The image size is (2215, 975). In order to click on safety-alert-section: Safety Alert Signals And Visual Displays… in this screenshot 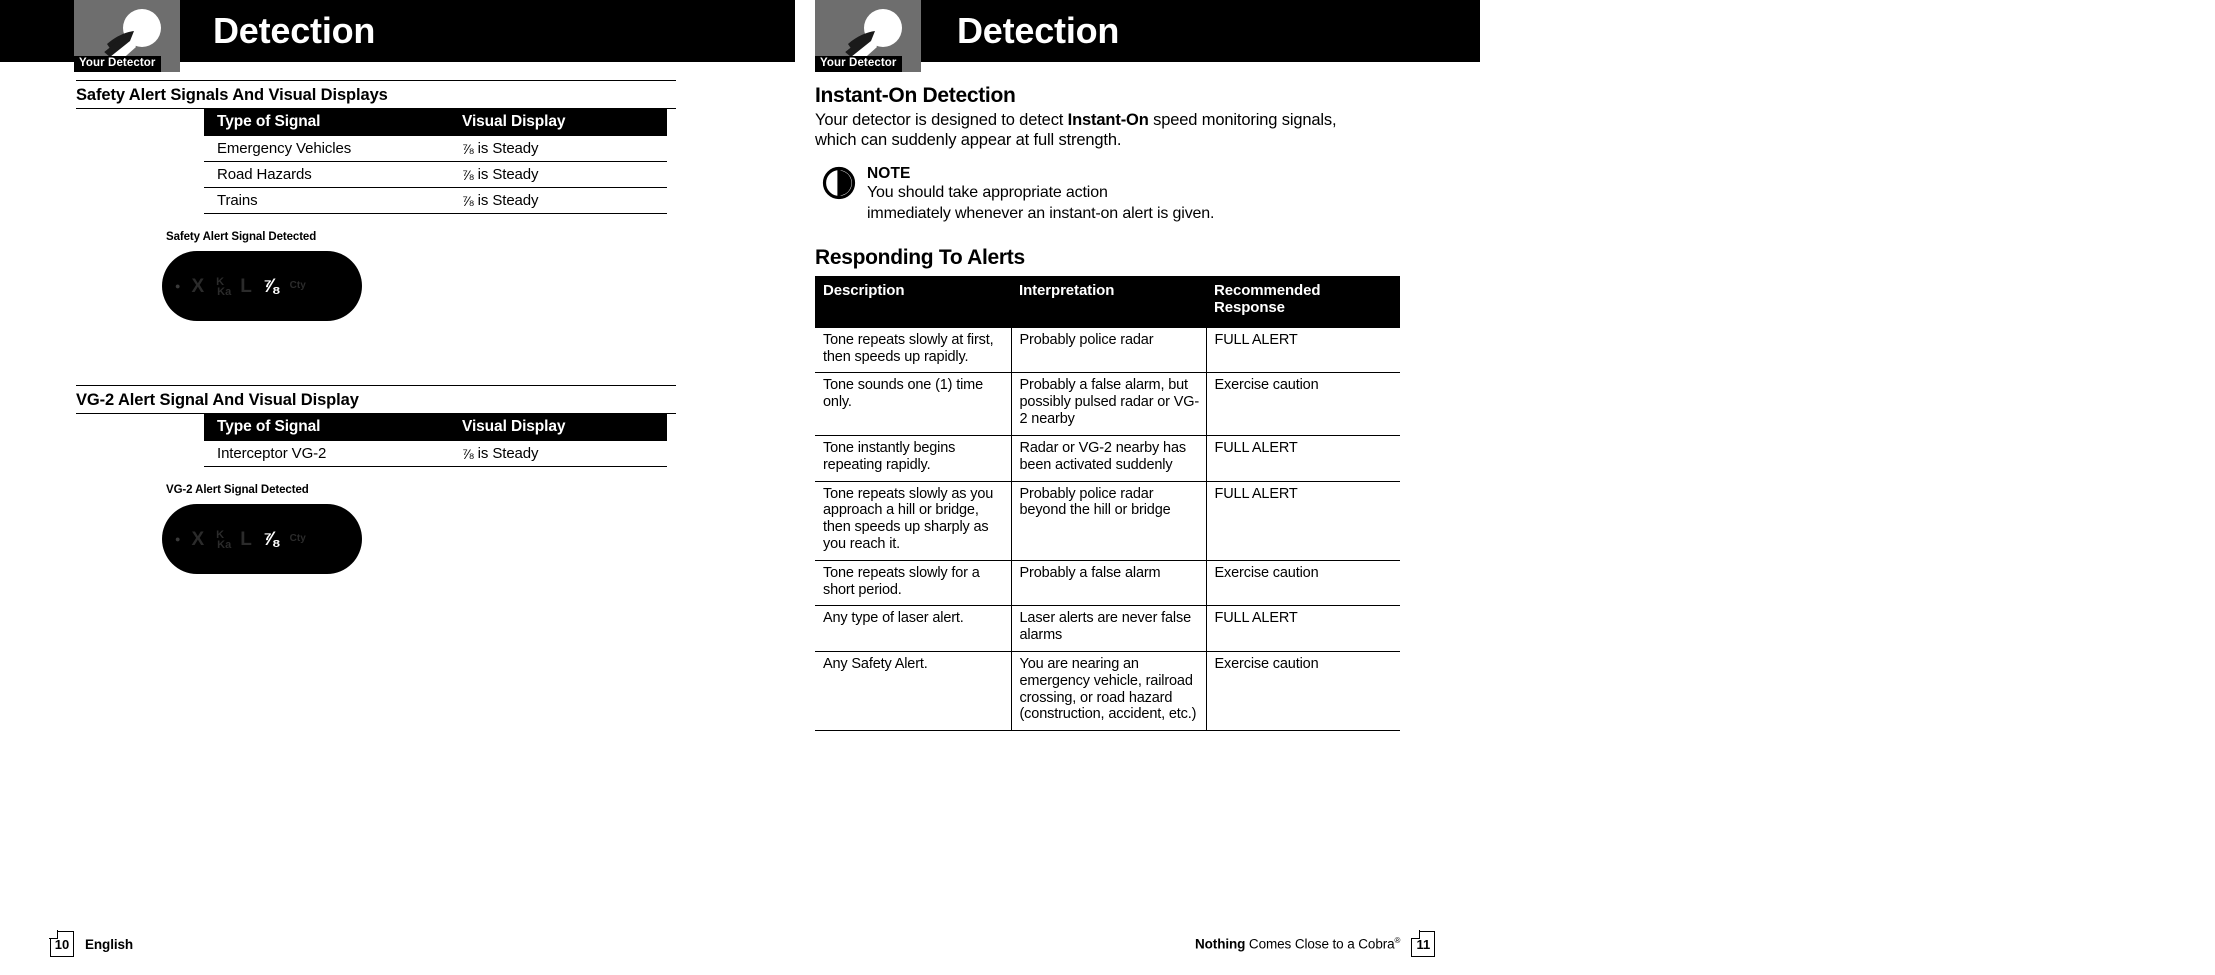, I will do `click(376, 200)`.